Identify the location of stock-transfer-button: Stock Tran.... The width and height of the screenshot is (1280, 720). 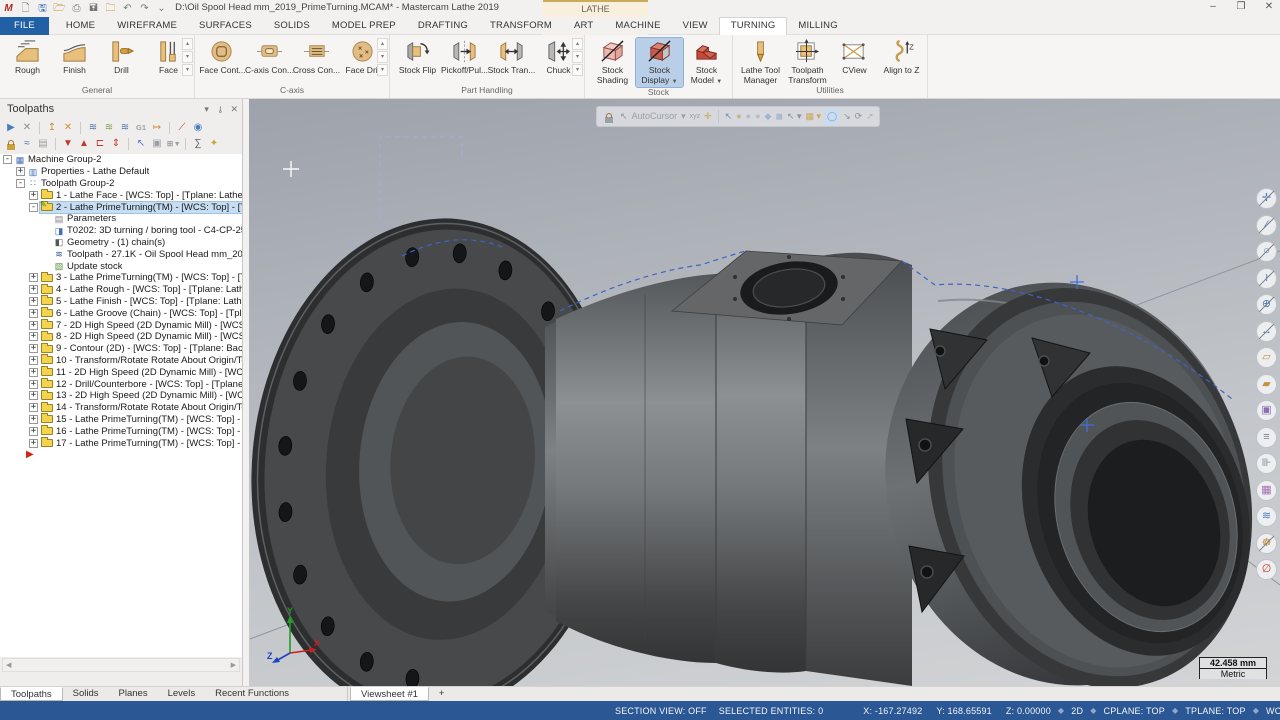
(511, 57).